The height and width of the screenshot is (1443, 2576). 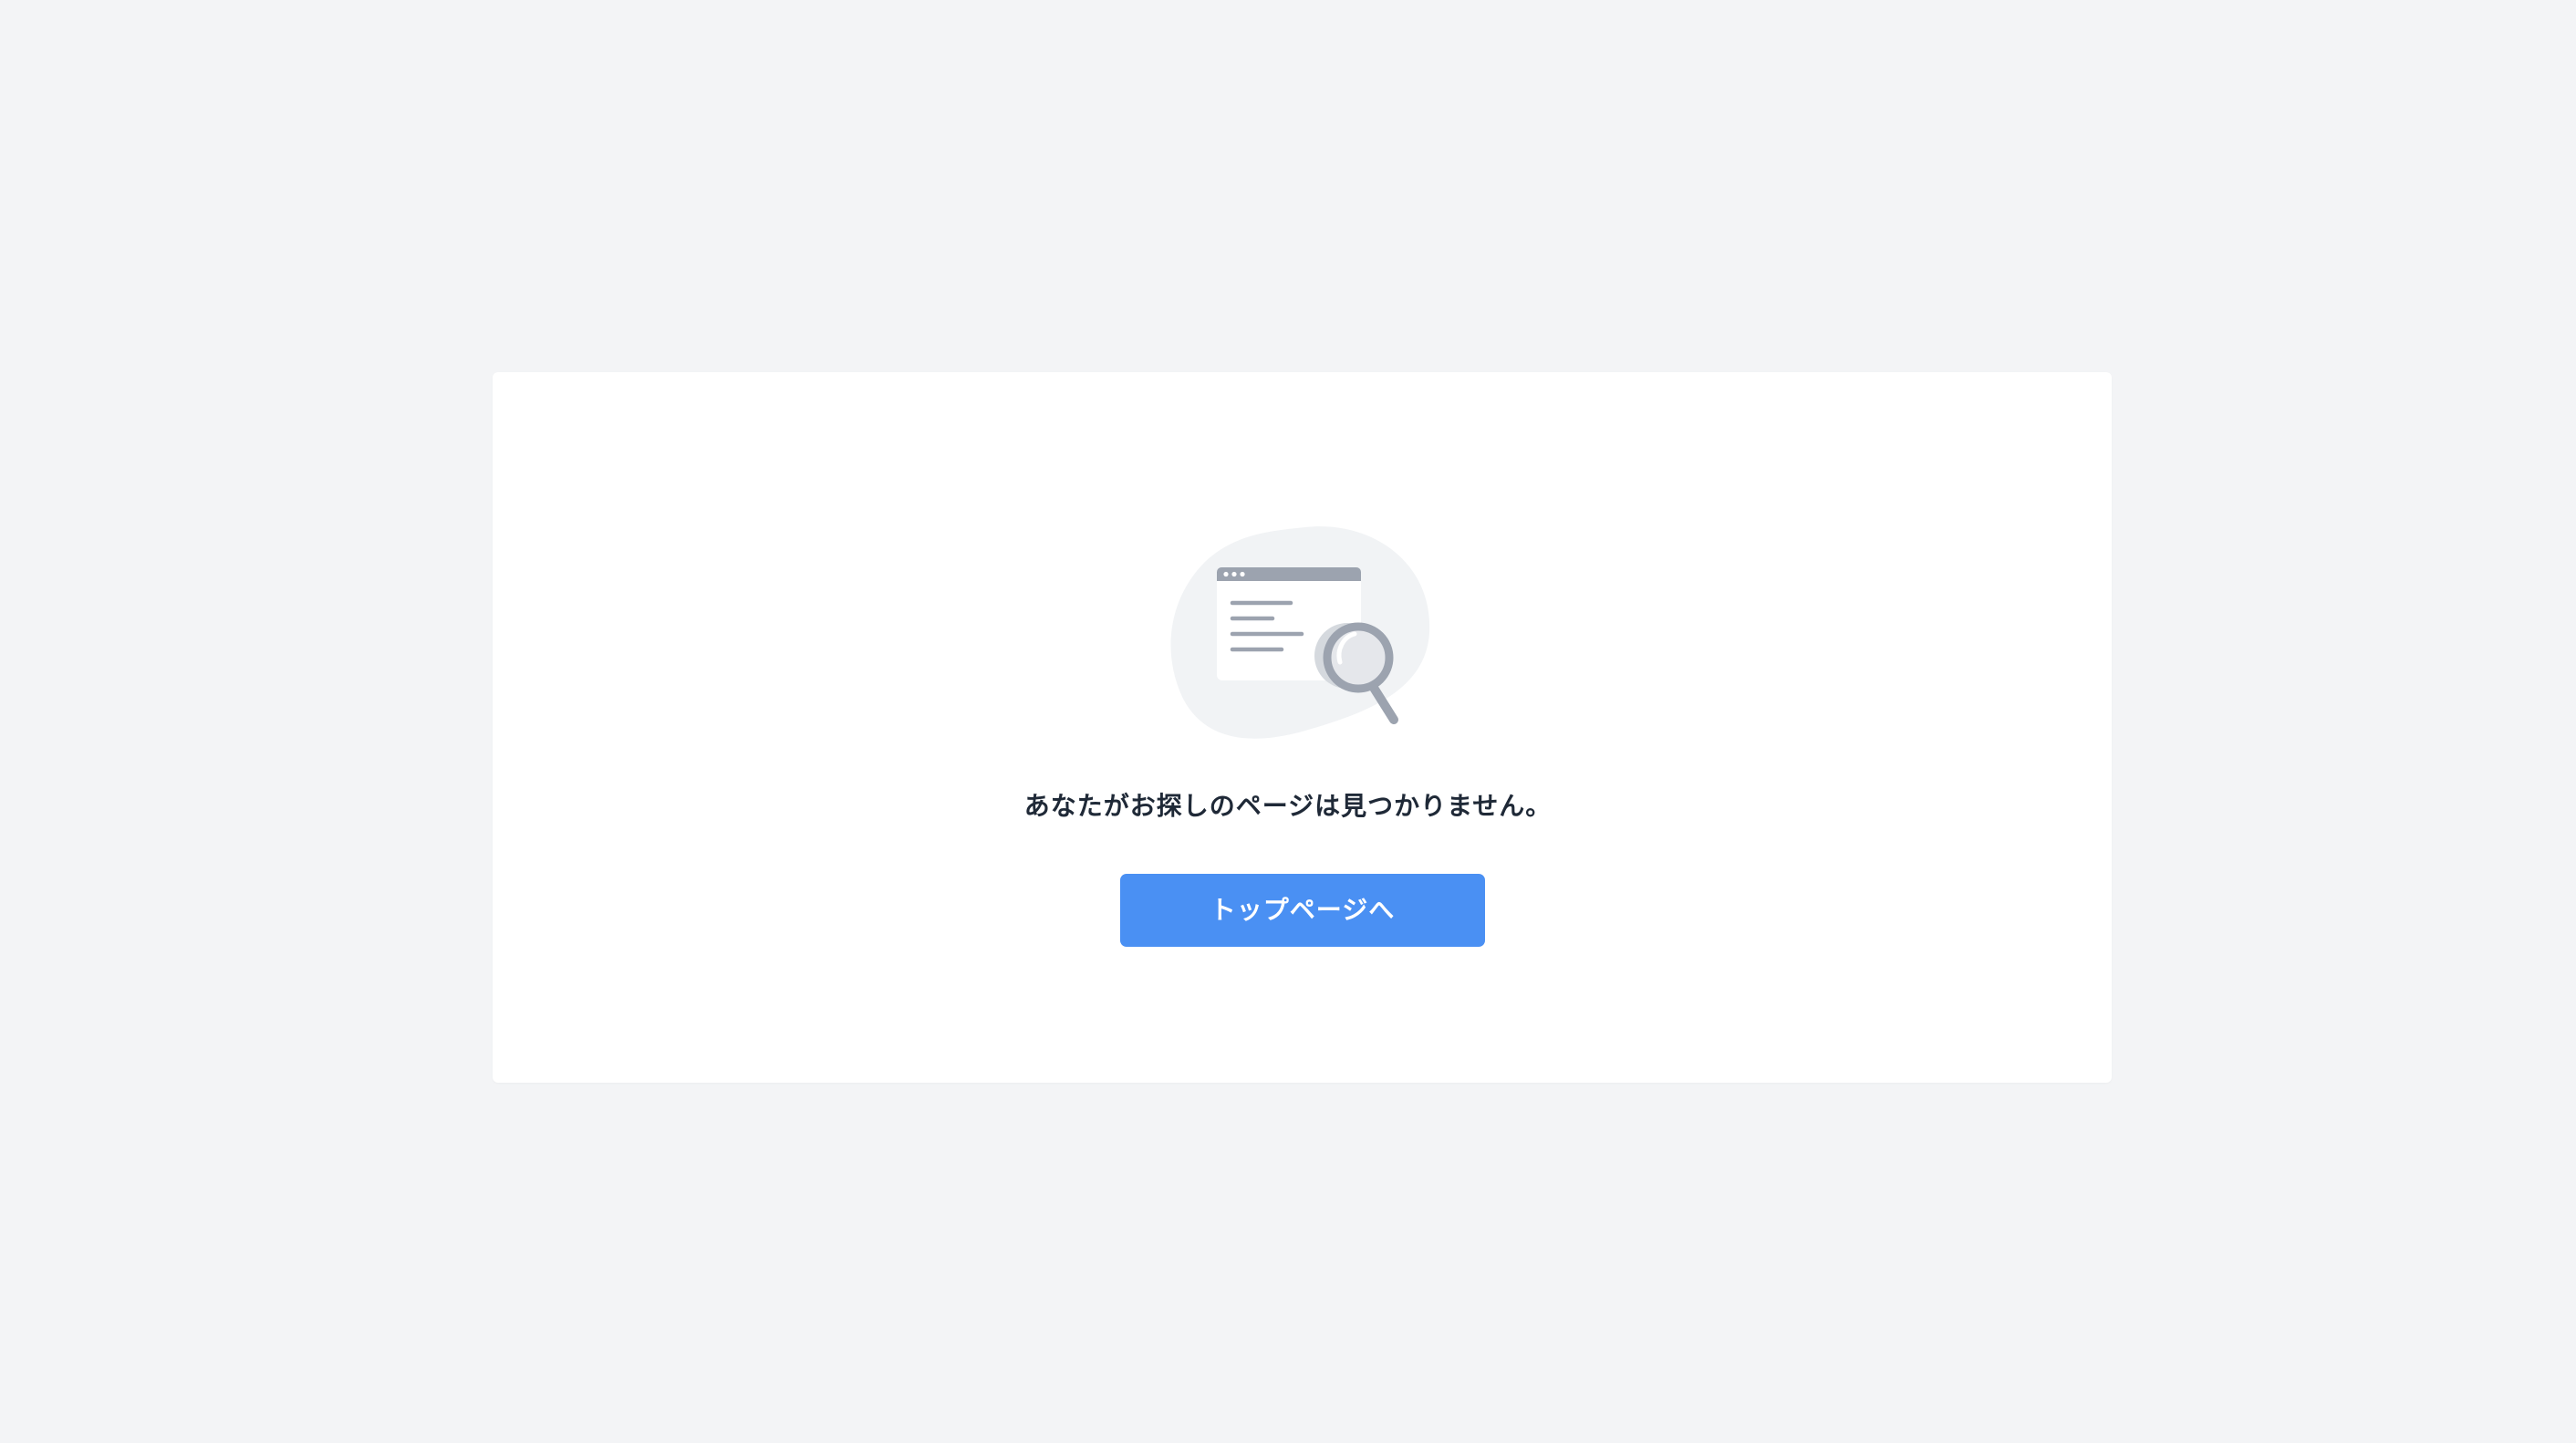 I want to click on page-not-found-magnifier-icon, so click(x=1300, y=633).